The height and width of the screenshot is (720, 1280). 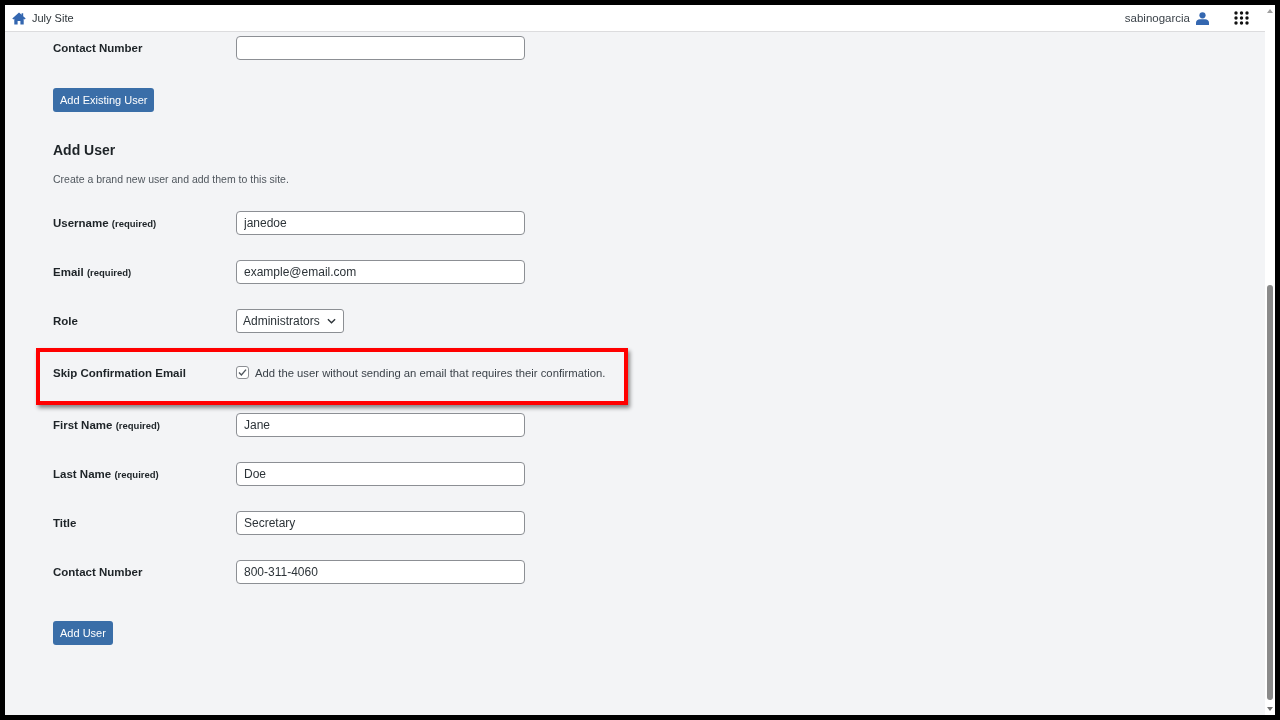 I want to click on field-label: Email (required), so click(x=93, y=271).